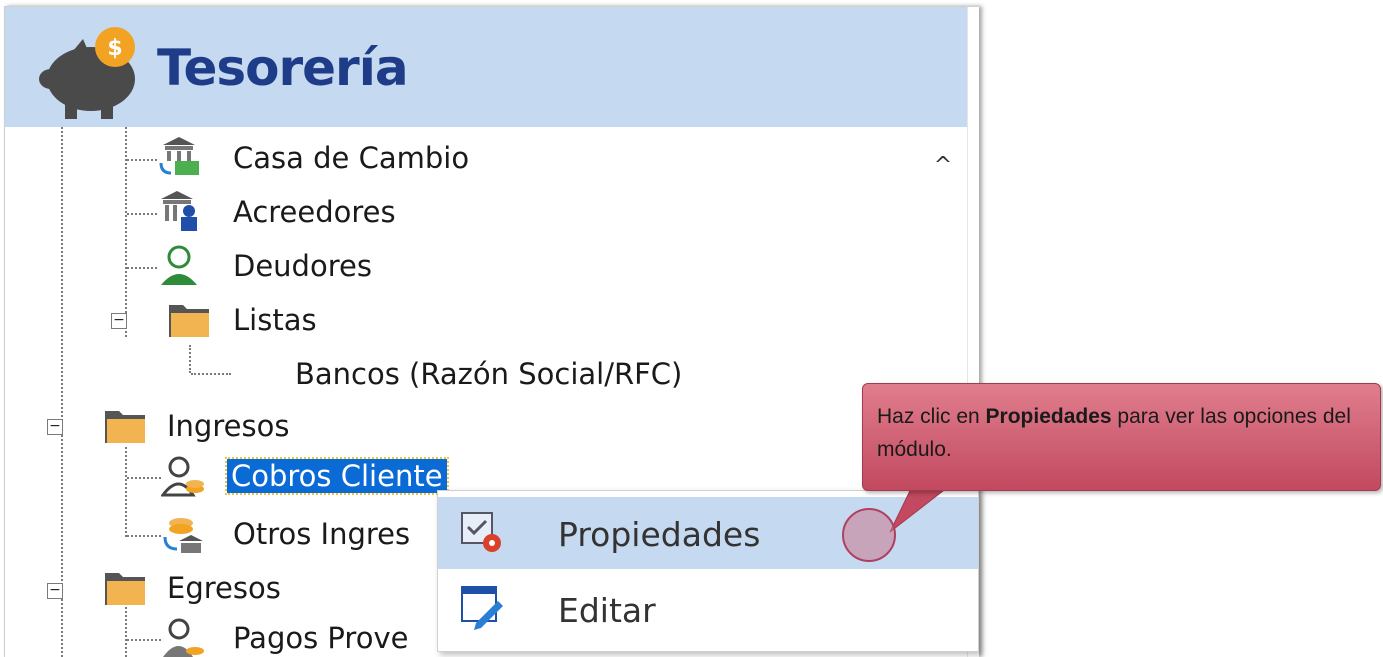 The width and height of the screenshot is (1383, 657). Describe the element at coordinates (351, 158) in the screenshot. I see `tree-item-label: Casa de Cambio` at that location.